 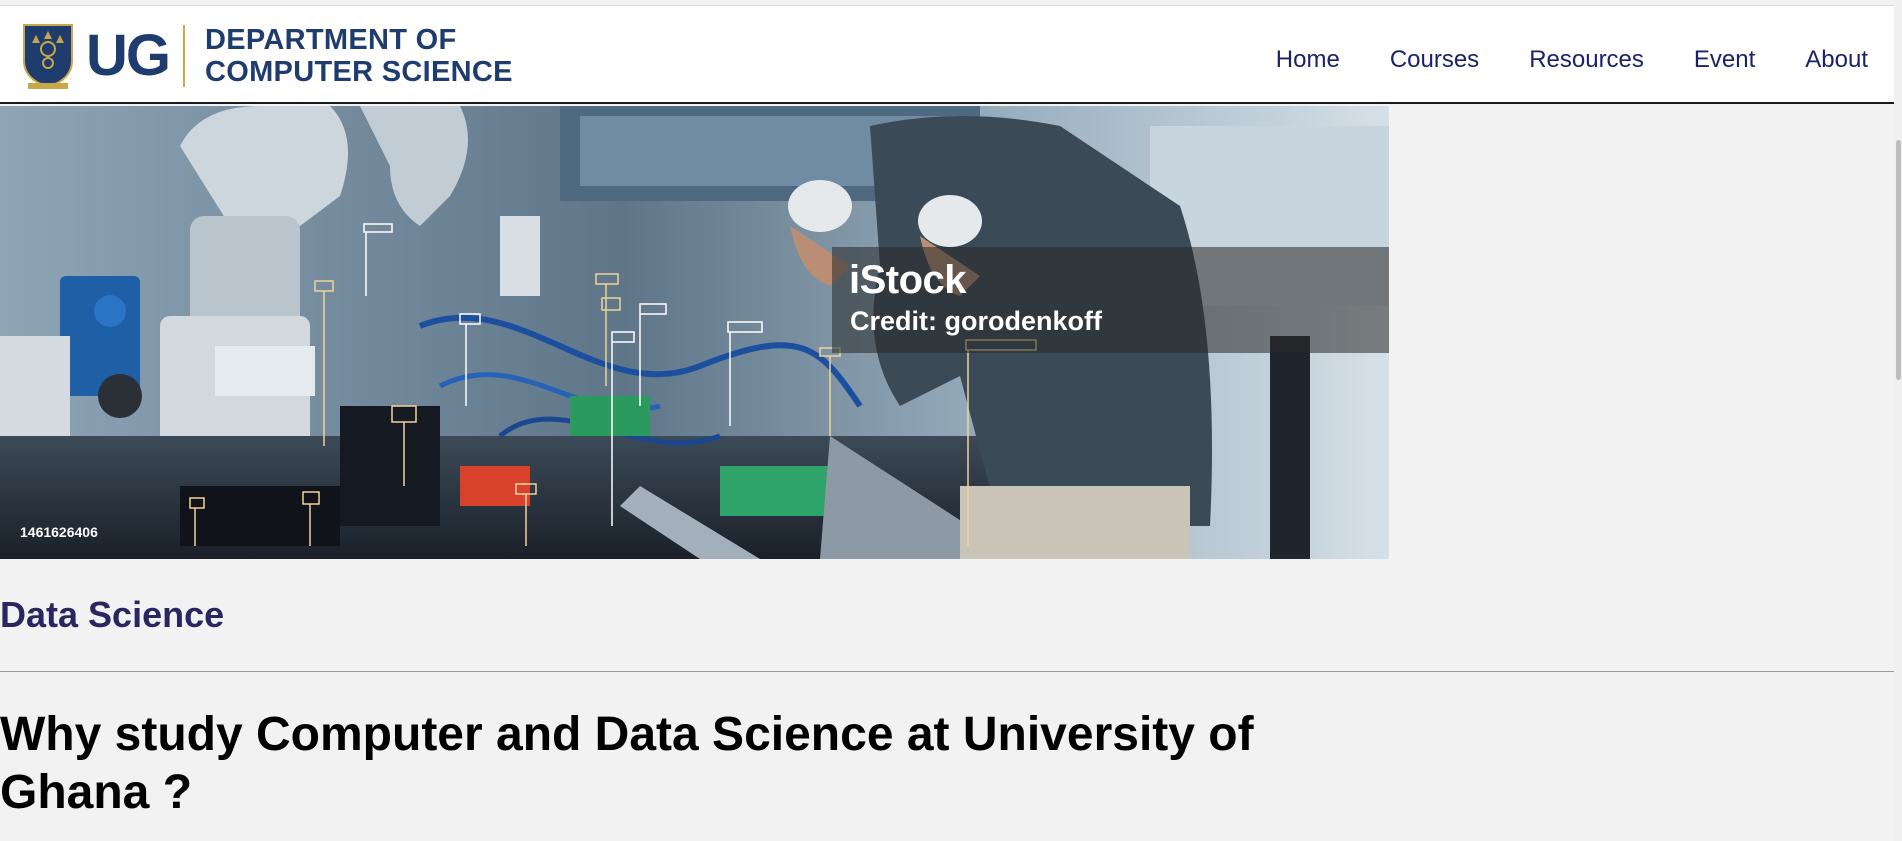 I want to click on page-scrollbar, so click(x=1898, y=420).